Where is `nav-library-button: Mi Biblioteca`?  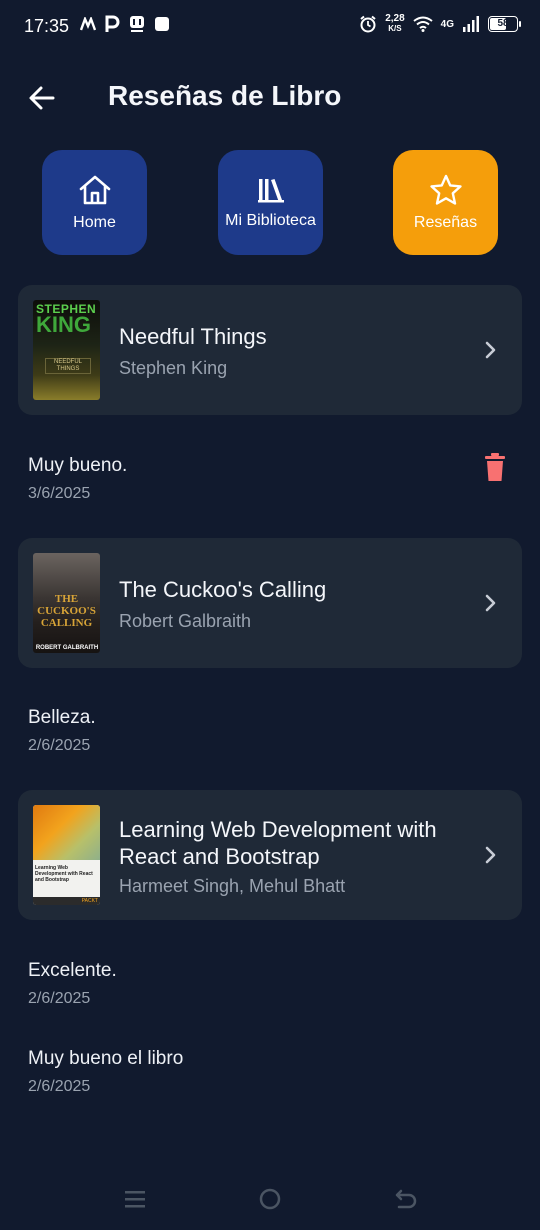 nav-library-button: Mi Biblioteca is located at coordinates (270, 202).